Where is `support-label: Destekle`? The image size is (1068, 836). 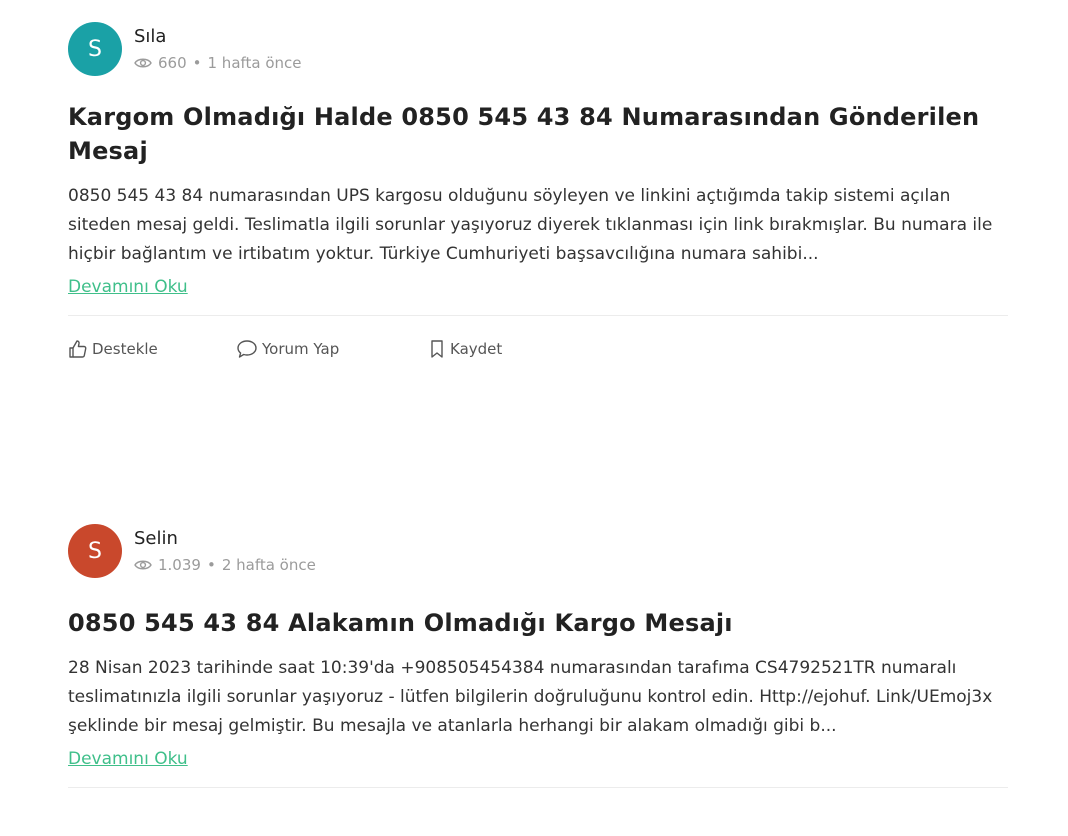
support-label: Destekle is located at coordinates (125, 349).